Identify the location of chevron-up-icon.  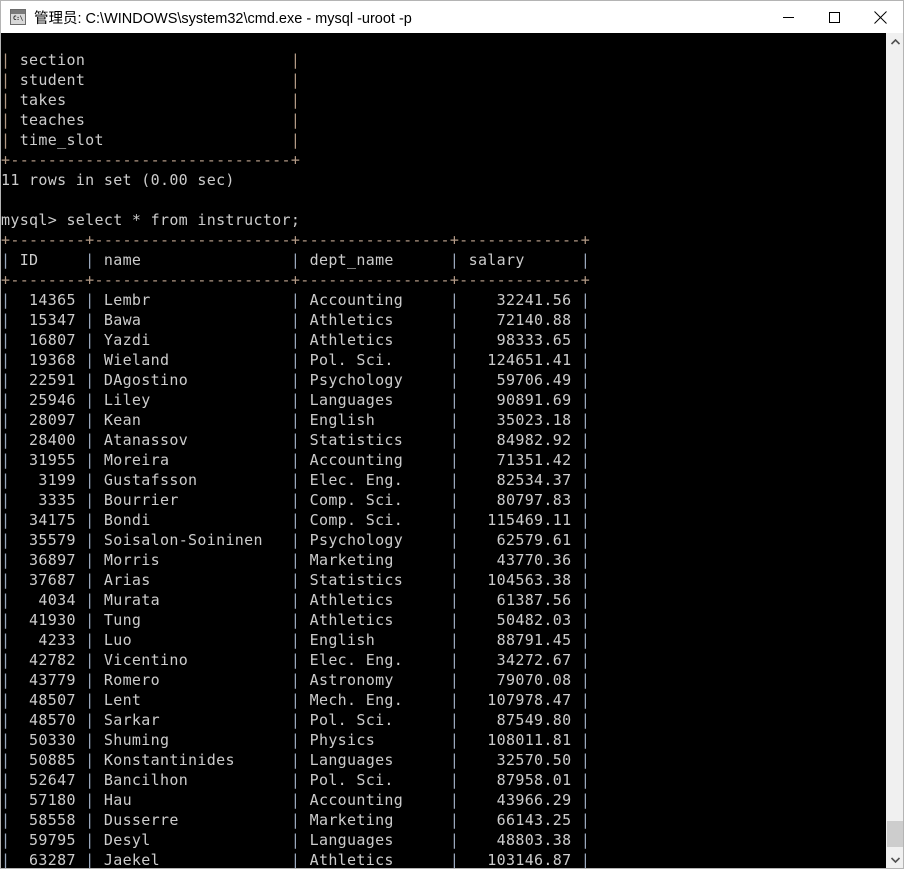
(895, 41).